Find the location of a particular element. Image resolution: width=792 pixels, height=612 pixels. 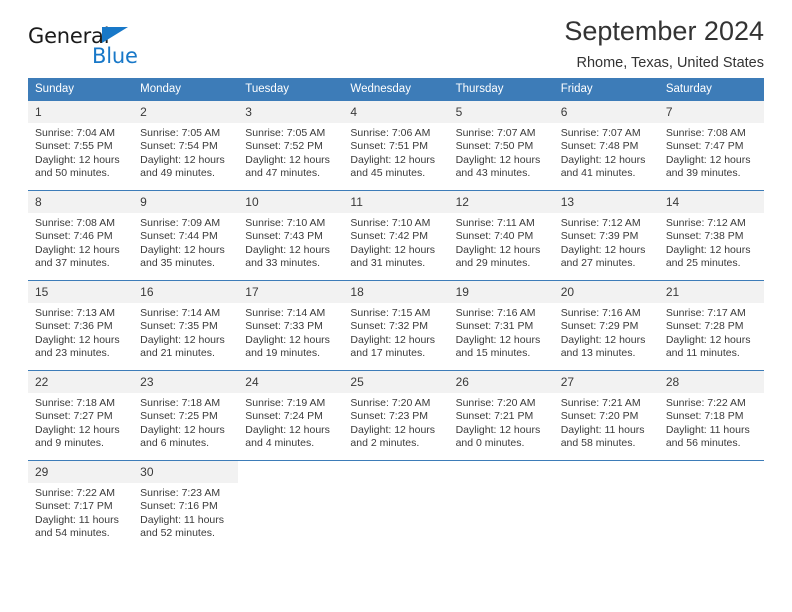

sunset-time: Sunset: 7:28 PM is located at coordinates (704, 326).